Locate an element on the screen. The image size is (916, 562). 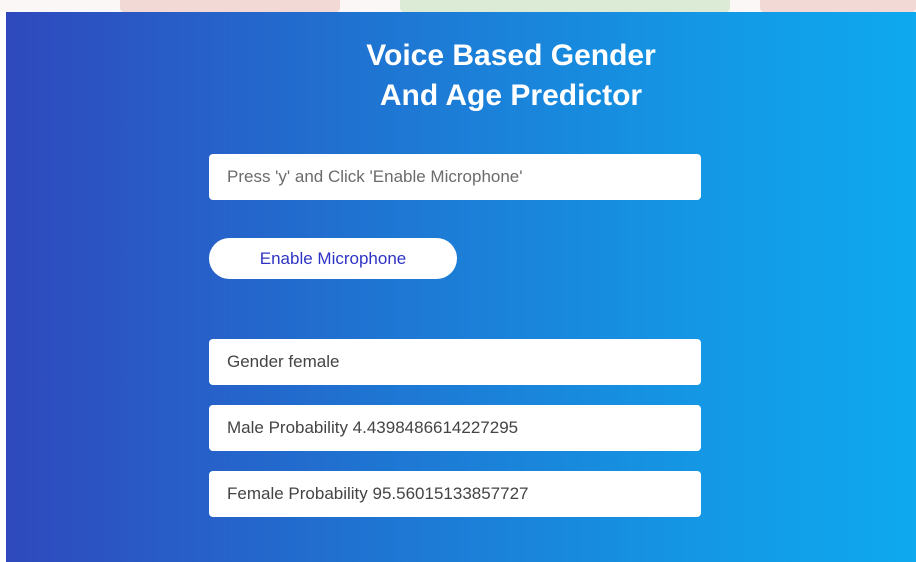
watermark-strip is located at coordinates (458, 6).